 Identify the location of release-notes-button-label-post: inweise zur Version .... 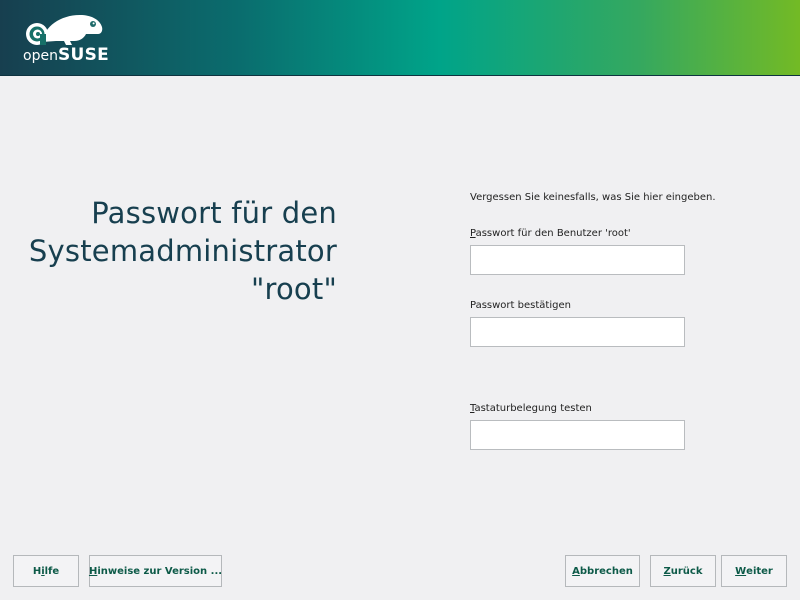
(160, 571).